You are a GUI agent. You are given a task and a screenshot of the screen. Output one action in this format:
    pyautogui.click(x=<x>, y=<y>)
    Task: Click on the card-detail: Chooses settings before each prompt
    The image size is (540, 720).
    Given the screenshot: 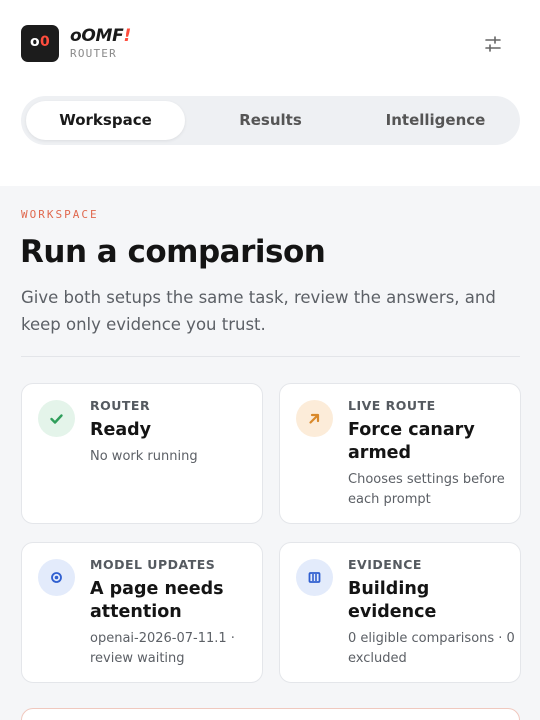 What is the action you would take?
    pyautogui.click(x=426, y=489)
    